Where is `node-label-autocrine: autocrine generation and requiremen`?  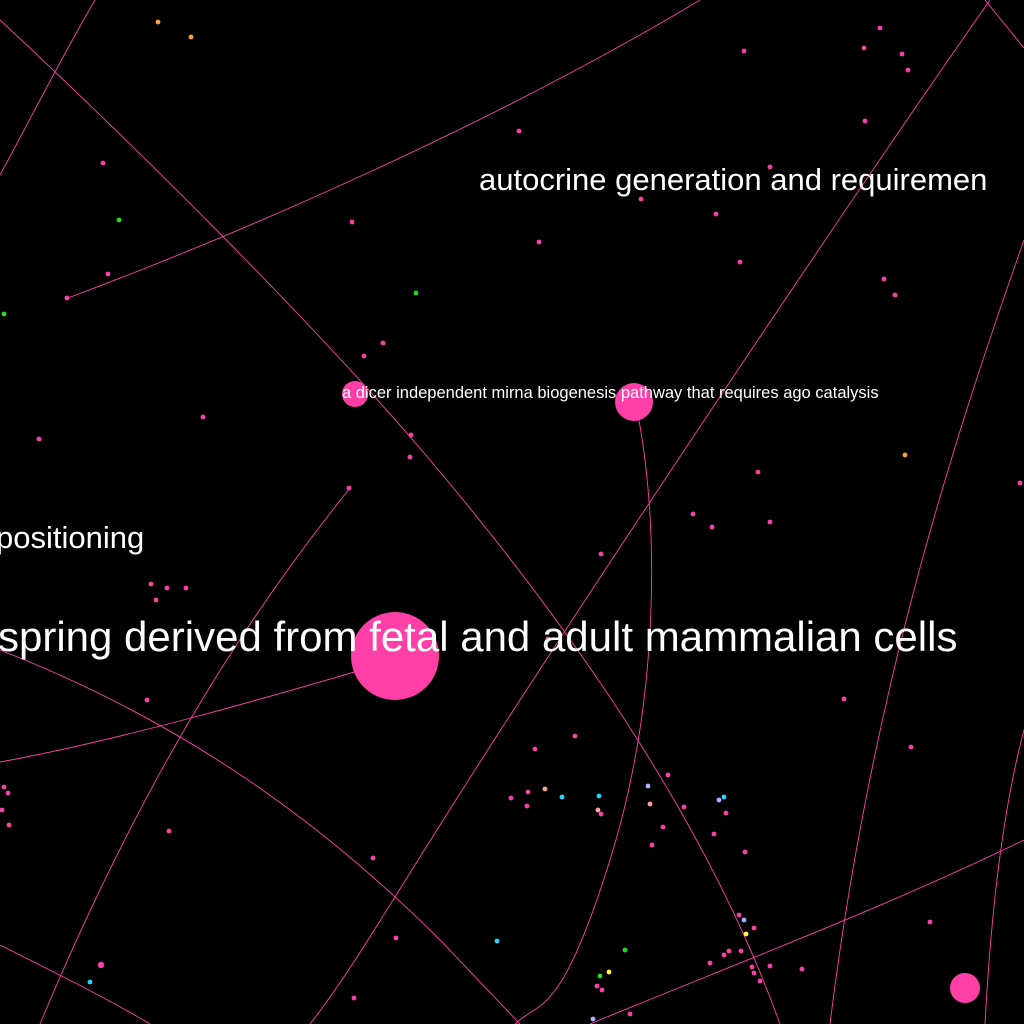 node-label-autocrine: autocrine generation and requiremen is located at coordinates (733, 179).